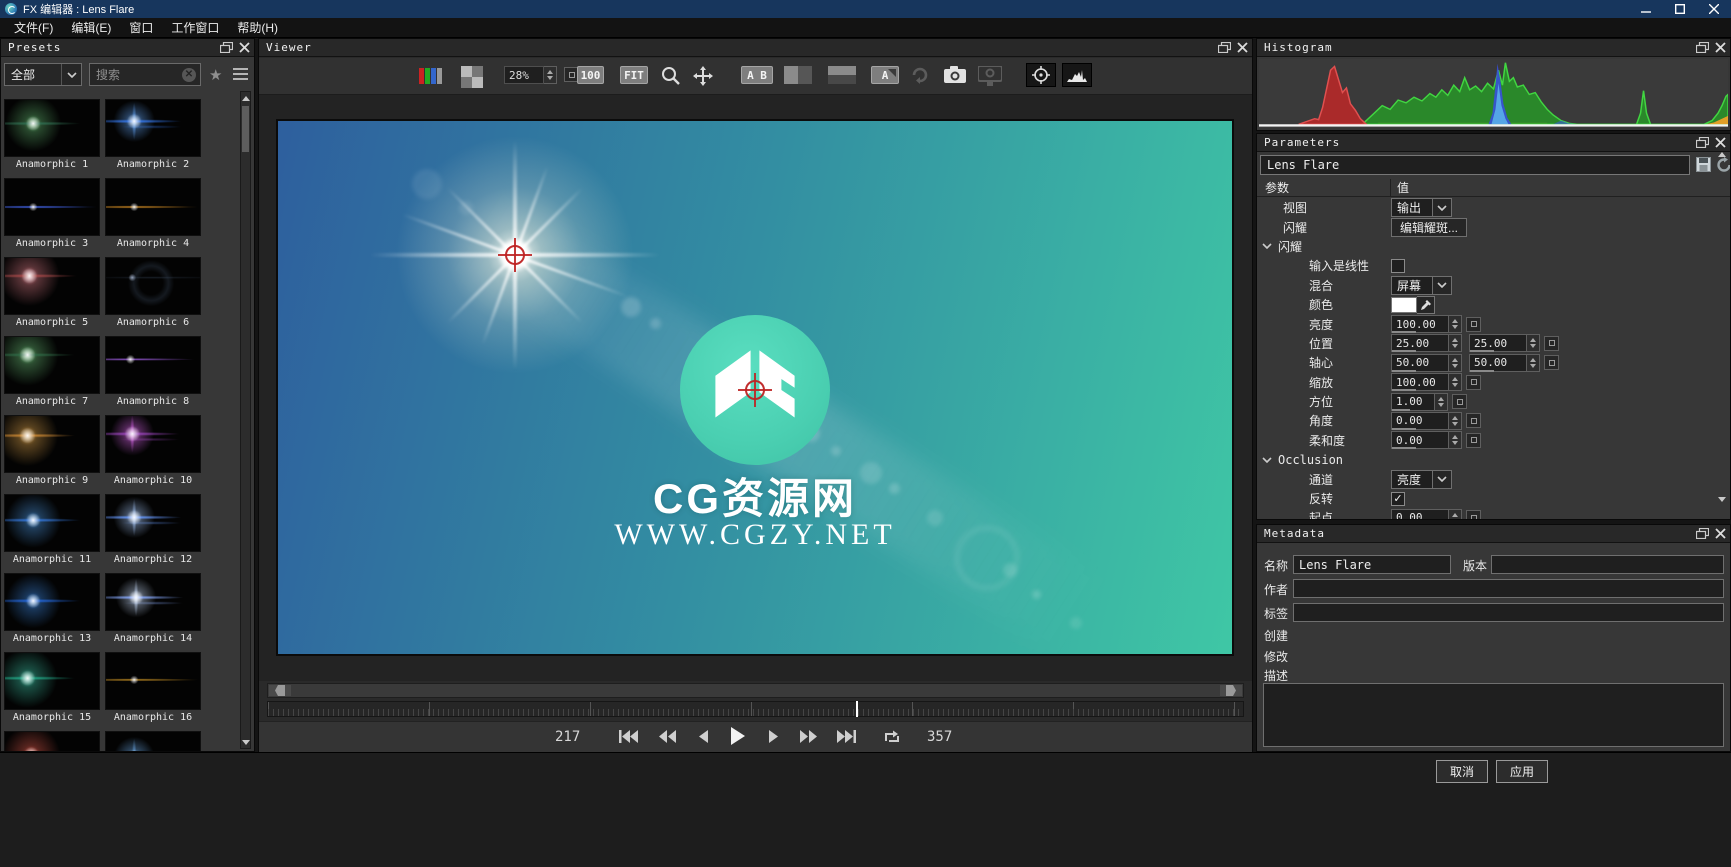  I want to click on menu-file: 文件(F), so click(33, 27).